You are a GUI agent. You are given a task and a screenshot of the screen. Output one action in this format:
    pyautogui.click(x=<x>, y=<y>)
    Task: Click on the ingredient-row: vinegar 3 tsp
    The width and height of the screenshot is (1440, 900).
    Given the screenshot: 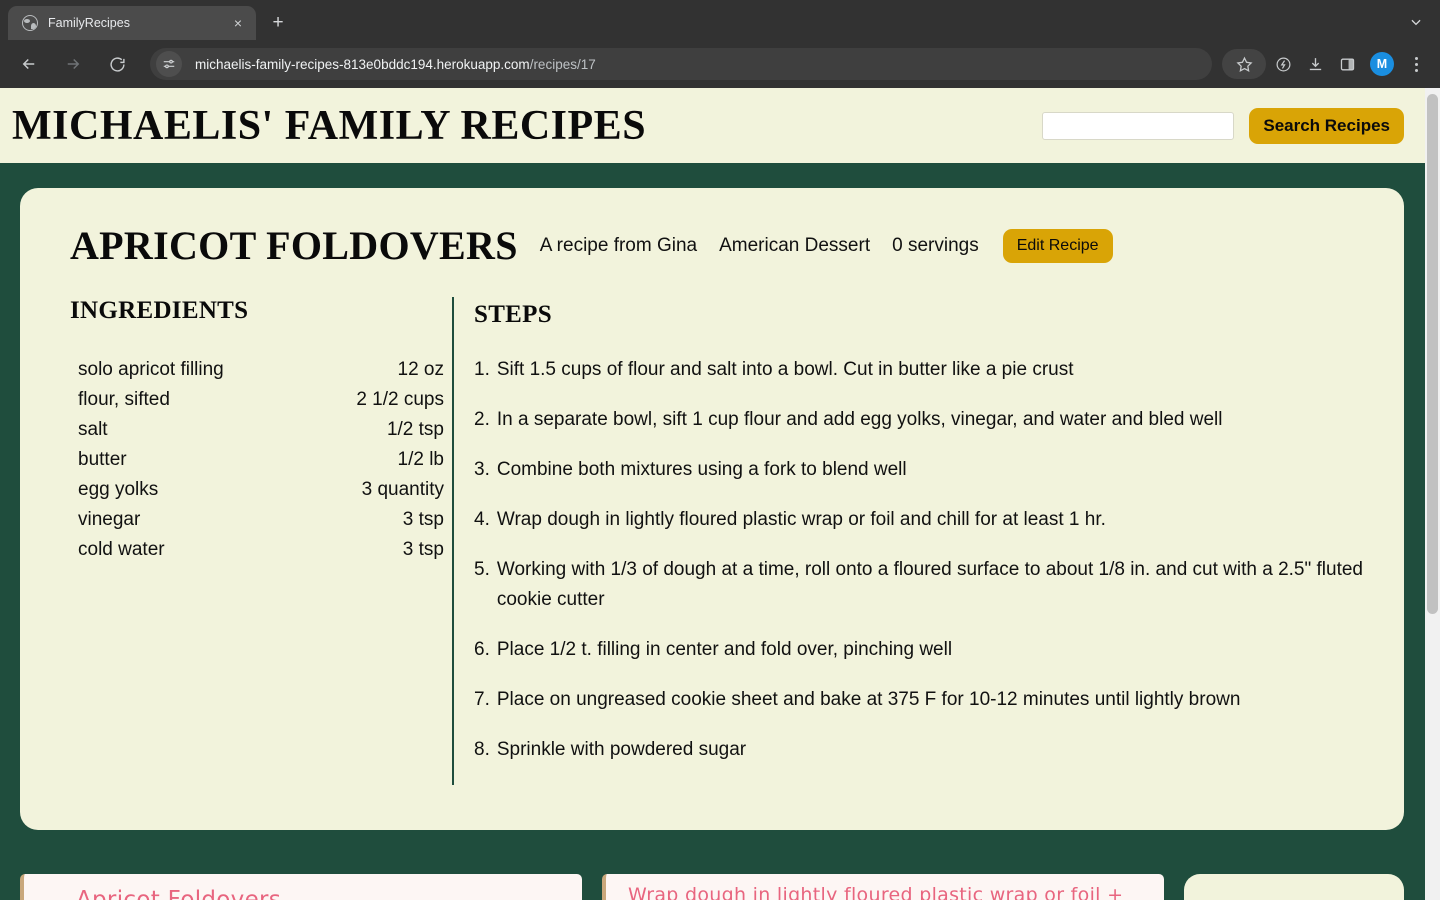 What is the action you would take?
    pyautogui.click(x=261, y=520)
    